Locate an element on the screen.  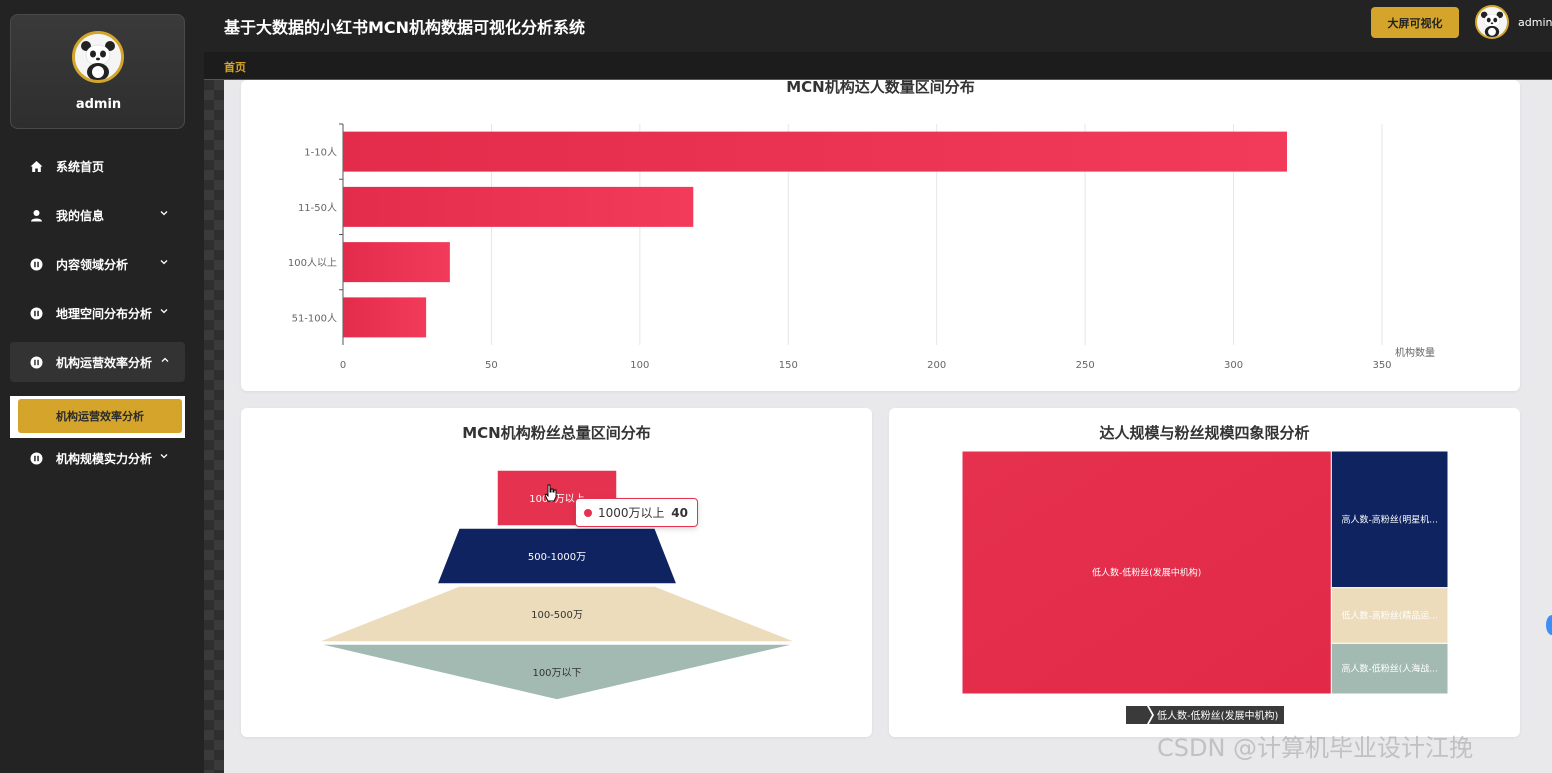
x-tick-label: 350 is located at coordinates (1381, 365).